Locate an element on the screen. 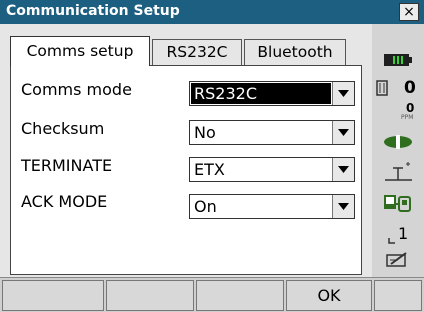 Image resolution: width=424 pixels, height=312 pixels. terminate-dropdown-button is located at coordinates (343, 169).